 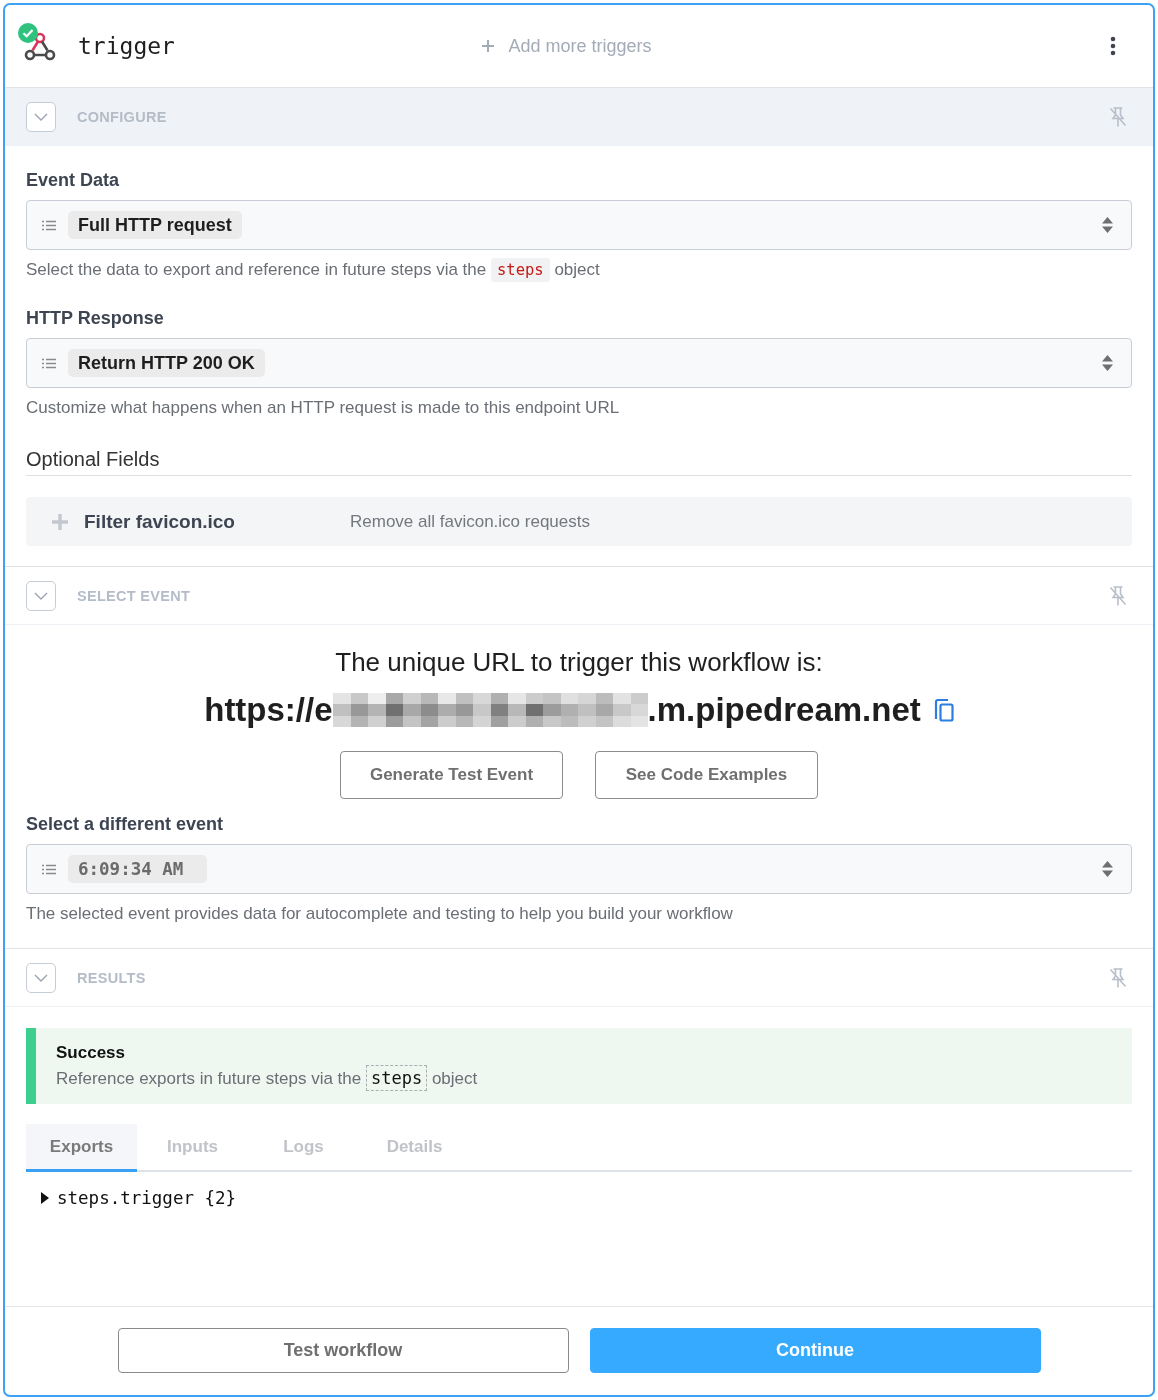 What do you see at coordinates (122, 116) in the screenshot?
I see `section-title: CONFIGURE` at bounding box center [122, 116].